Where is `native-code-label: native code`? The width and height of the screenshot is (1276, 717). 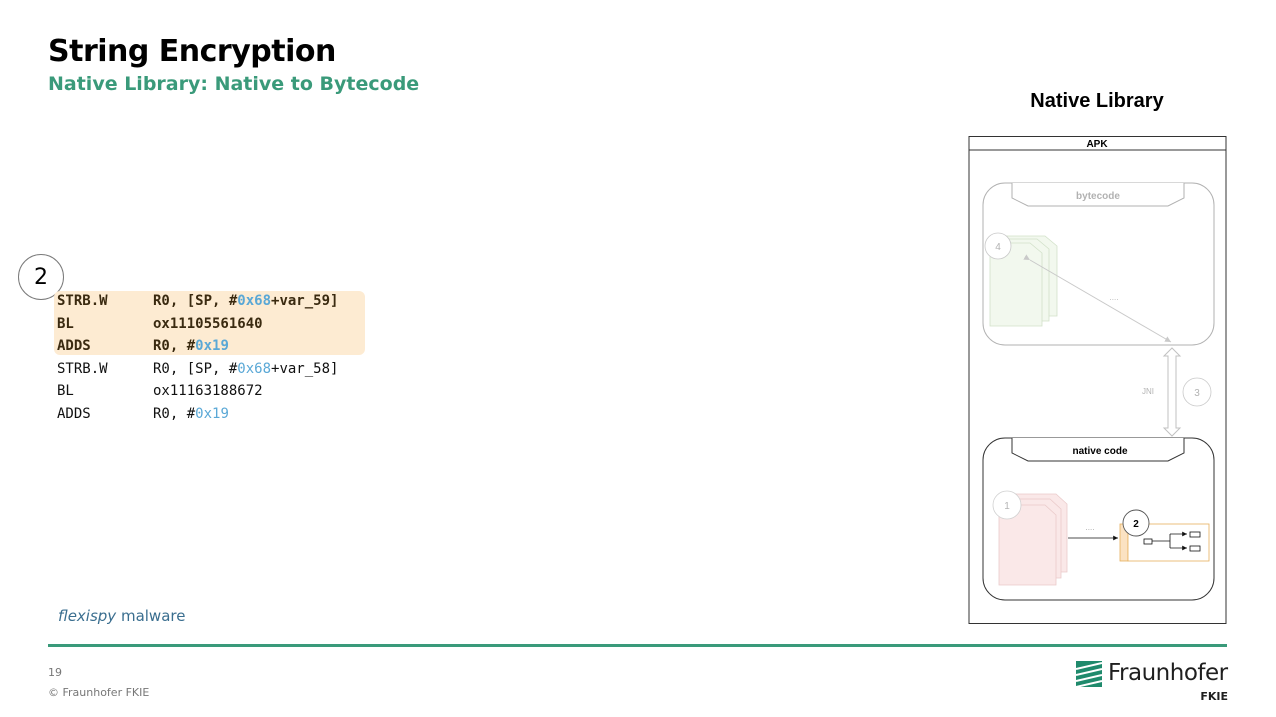
native-code-label: native code is located at coordinates (1099, 451).